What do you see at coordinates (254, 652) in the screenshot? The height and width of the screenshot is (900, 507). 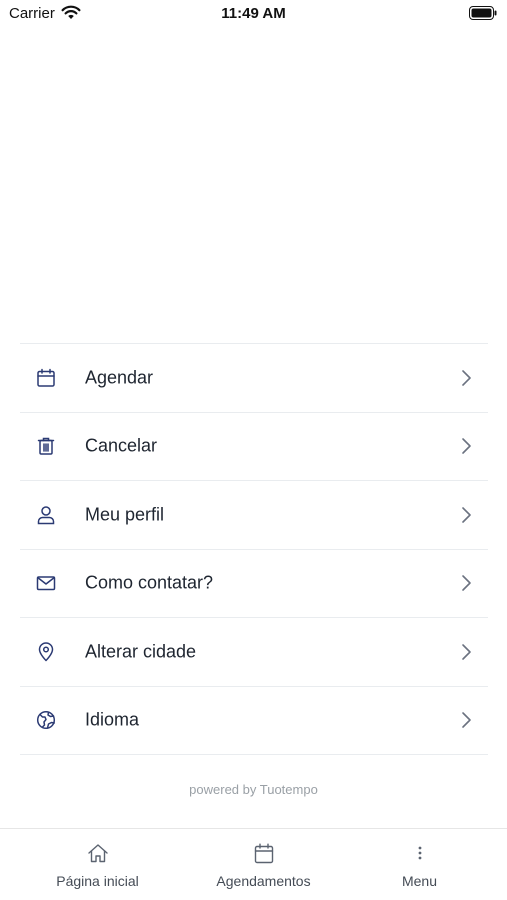 I see `menu-item-alterar-cidade: Alterar cidade` at bounding box center [254, 652].